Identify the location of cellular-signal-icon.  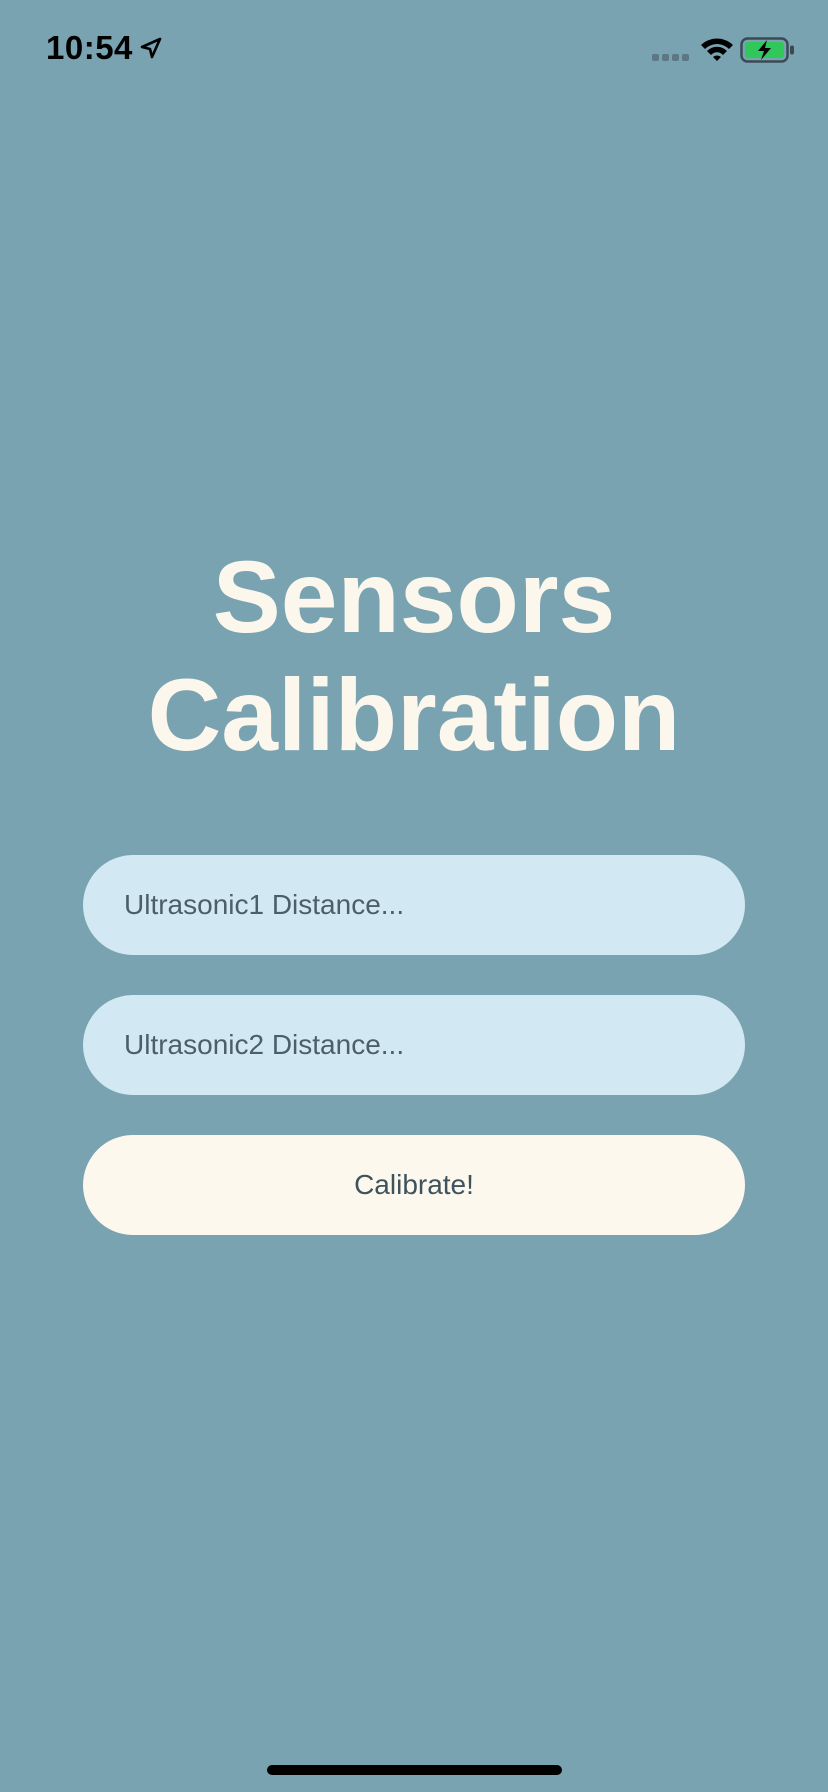
(670, 57).